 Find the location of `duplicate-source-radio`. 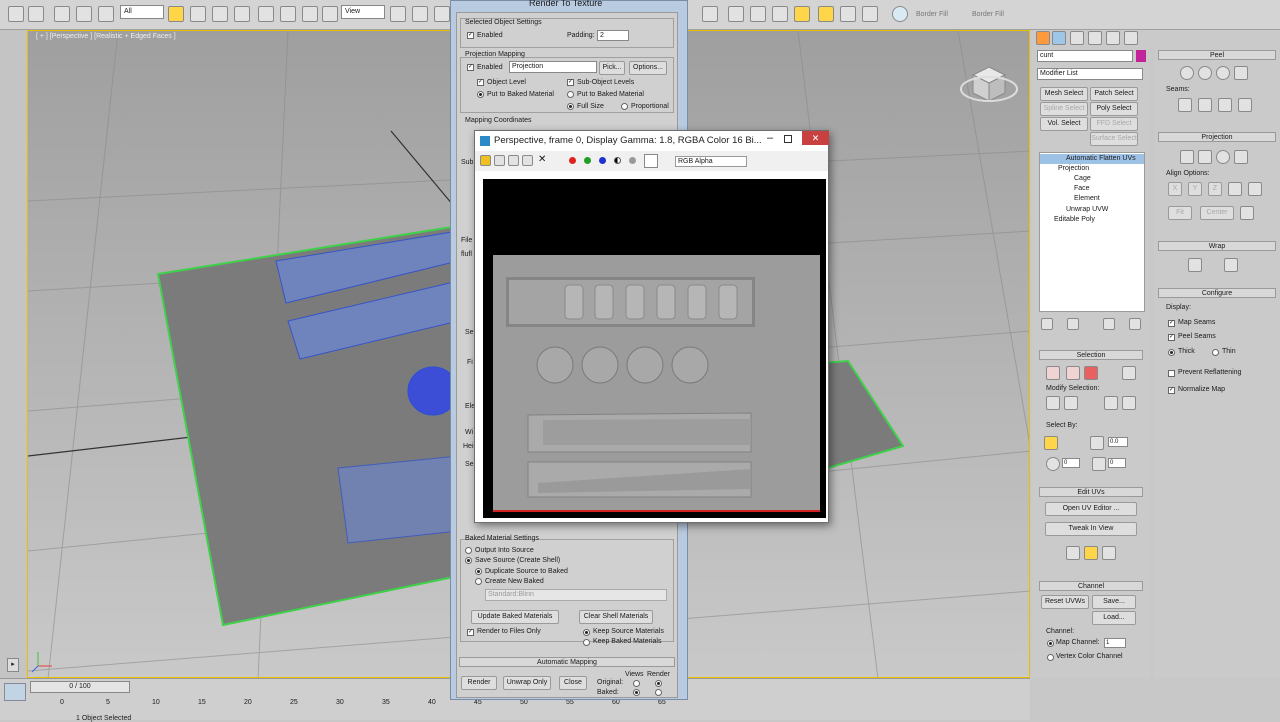

duplicate-source-radio is located at coordinates (478, 571).